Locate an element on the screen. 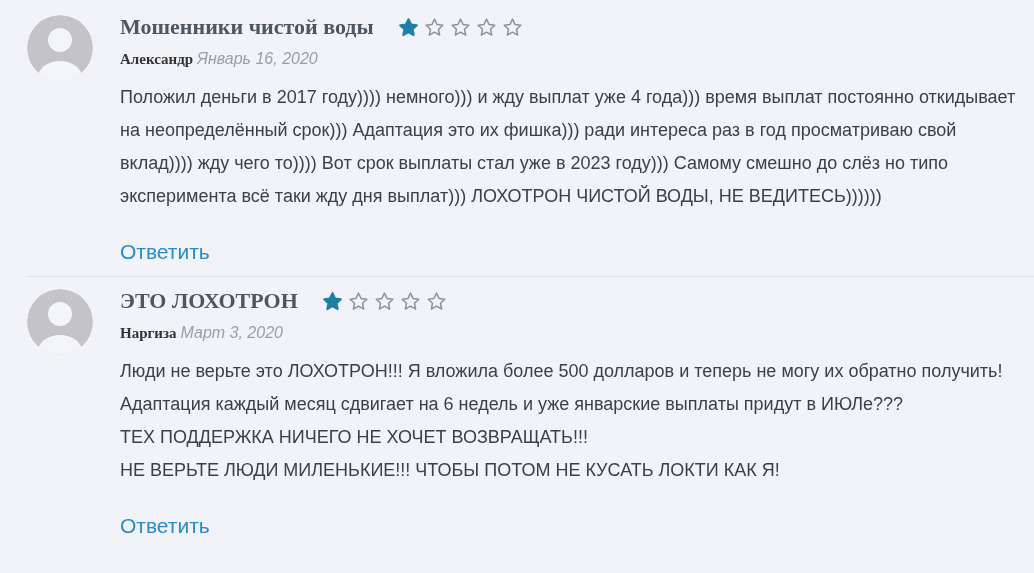 The height and width of the screenshot is (573, 1034). author-name: Наргиза is located at coordinates (148, 334).